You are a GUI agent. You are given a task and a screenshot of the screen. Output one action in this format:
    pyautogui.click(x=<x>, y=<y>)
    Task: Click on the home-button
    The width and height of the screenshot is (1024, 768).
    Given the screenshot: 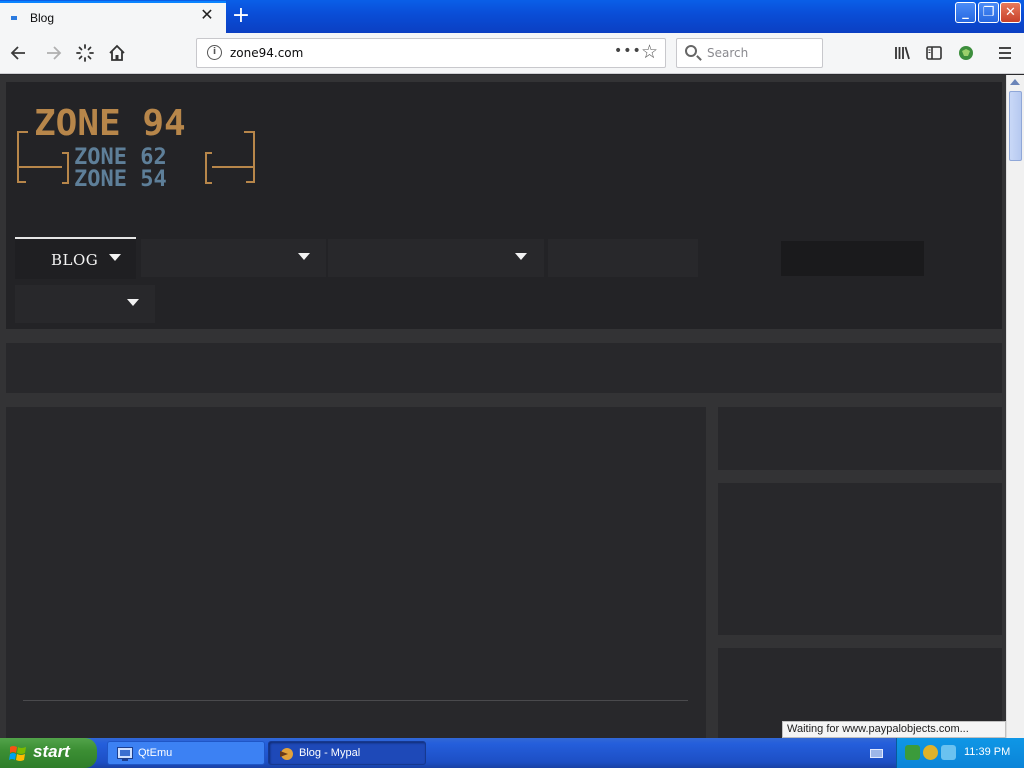 What is the action you would take?
    pyautogui.click(x=117, y=53)
    